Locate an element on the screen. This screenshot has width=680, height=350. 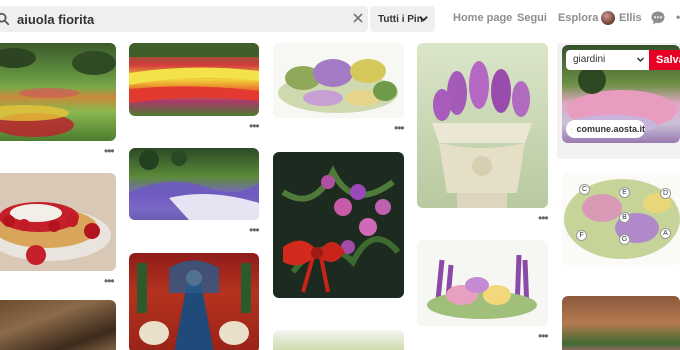
pin-filter-label: Tutti i Pin is located at coordinates (400, 19).